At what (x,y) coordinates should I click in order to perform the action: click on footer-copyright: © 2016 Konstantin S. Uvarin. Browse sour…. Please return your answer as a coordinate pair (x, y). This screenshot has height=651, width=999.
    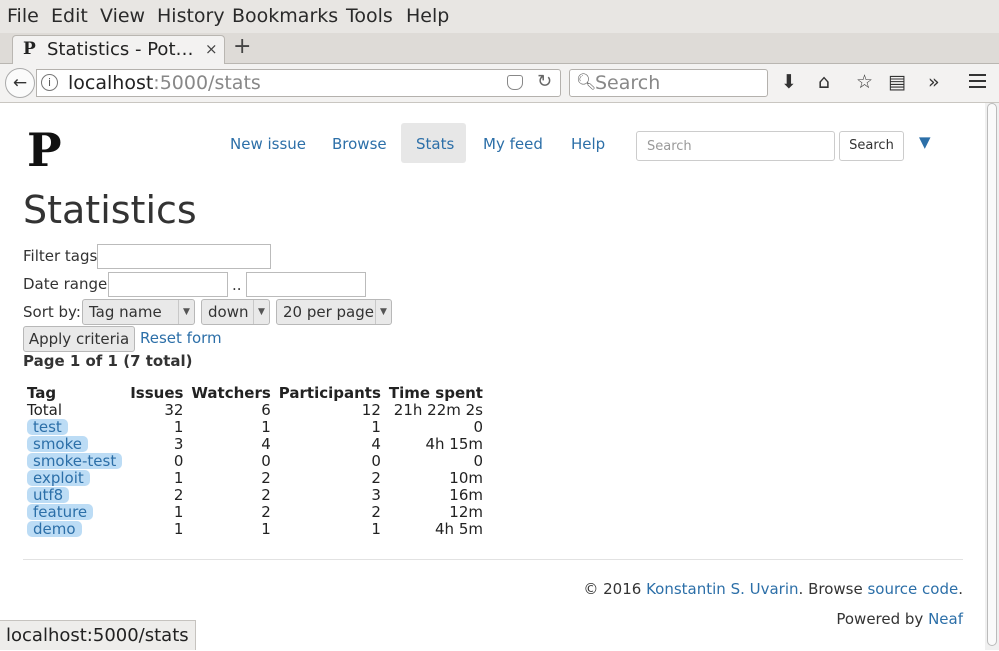
    Looking at the image, I should click on (773, 589).